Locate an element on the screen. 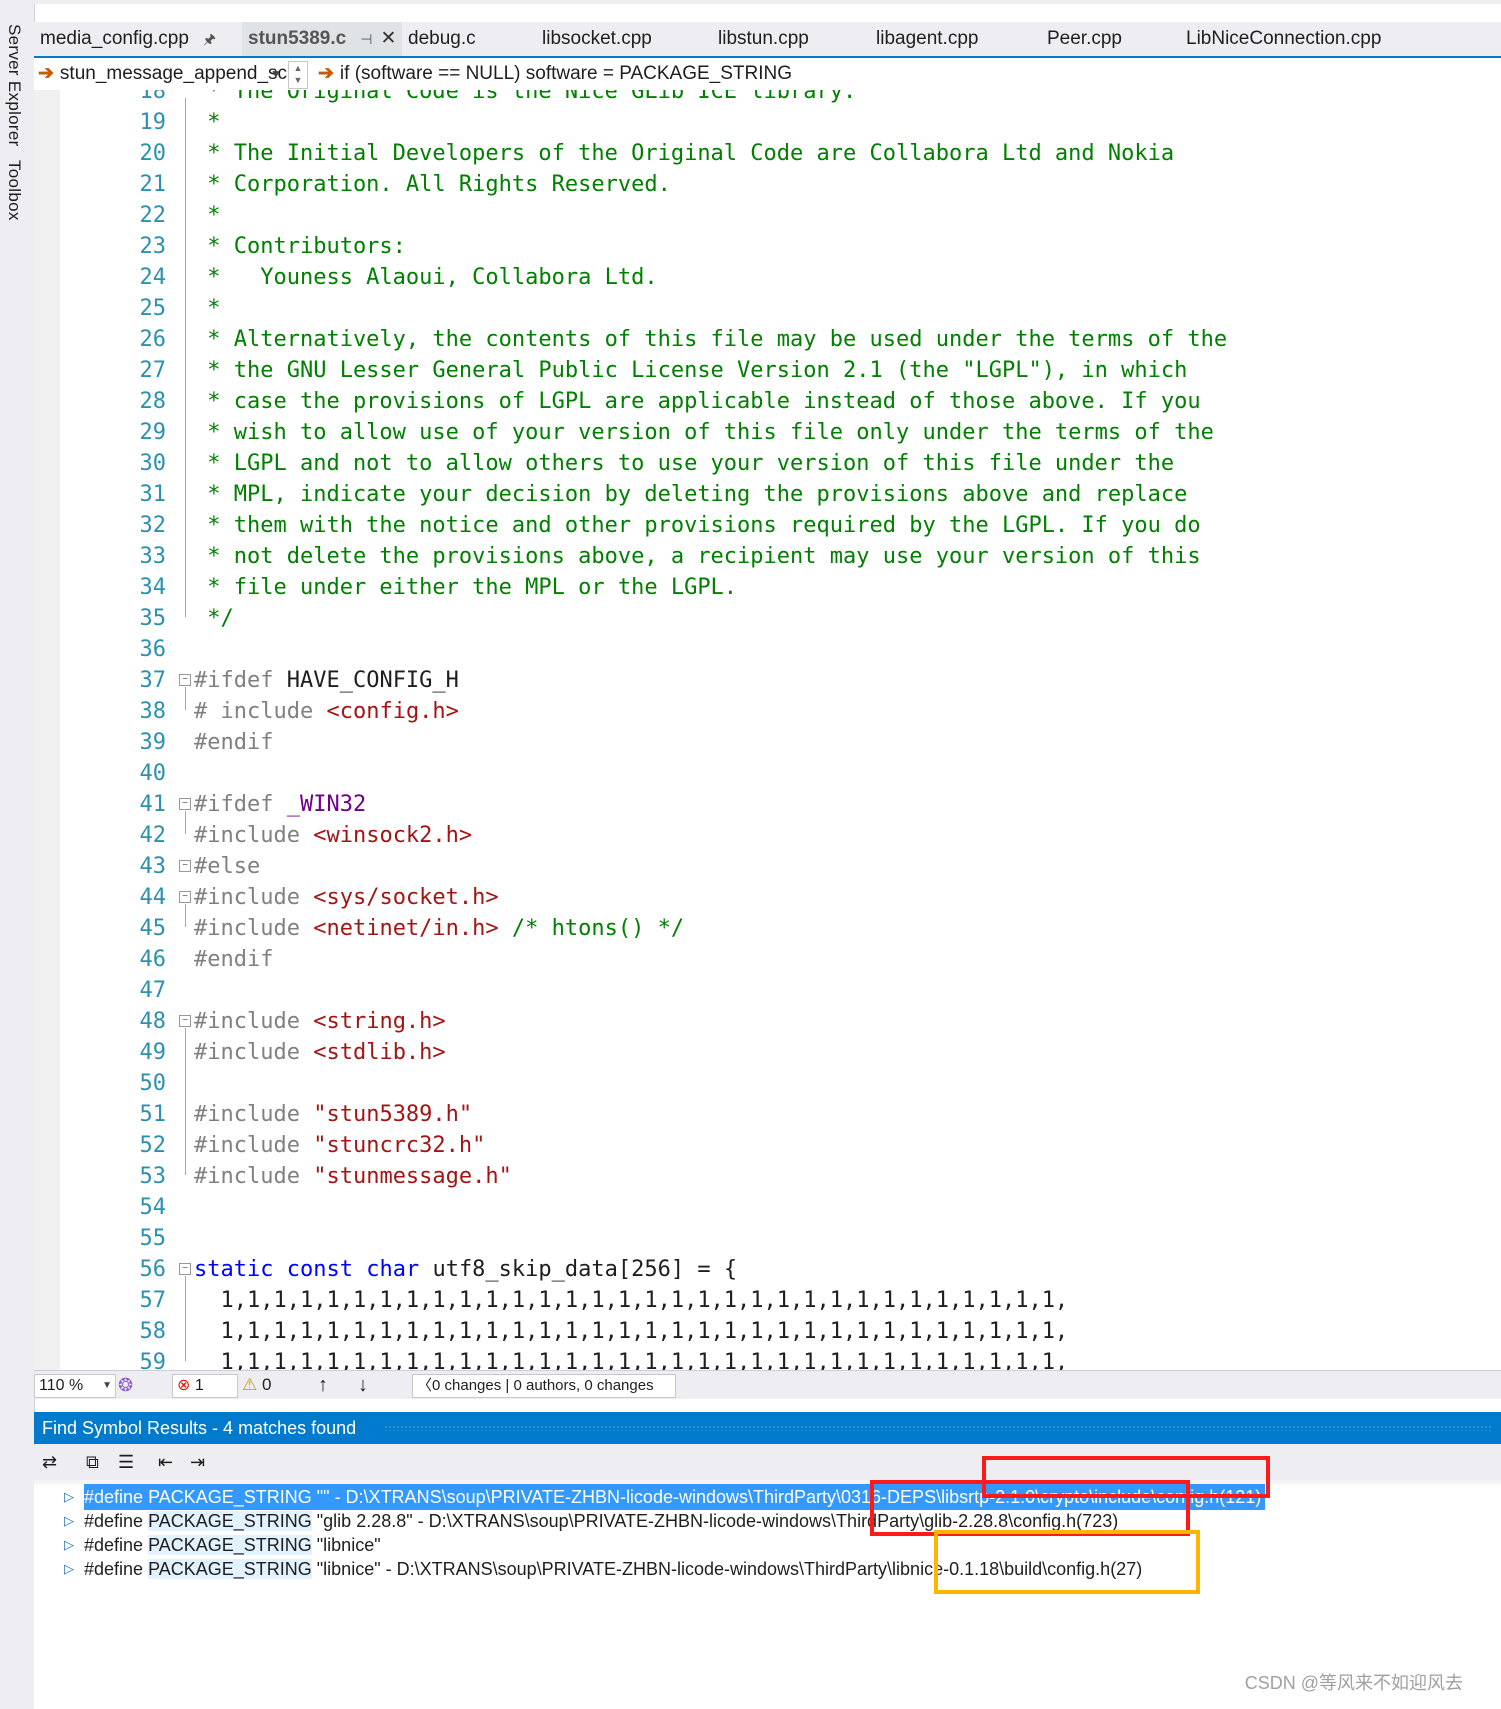  code-line: 48− #include <string.h> is located at coordinates (767, 1021).